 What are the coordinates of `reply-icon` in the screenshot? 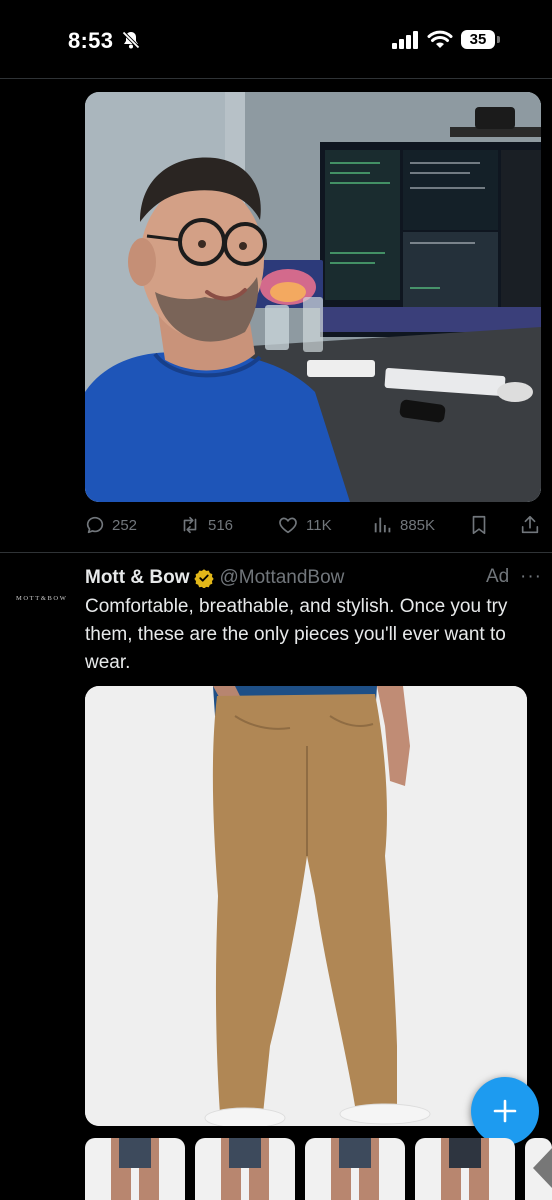 It's located at (95, 525).